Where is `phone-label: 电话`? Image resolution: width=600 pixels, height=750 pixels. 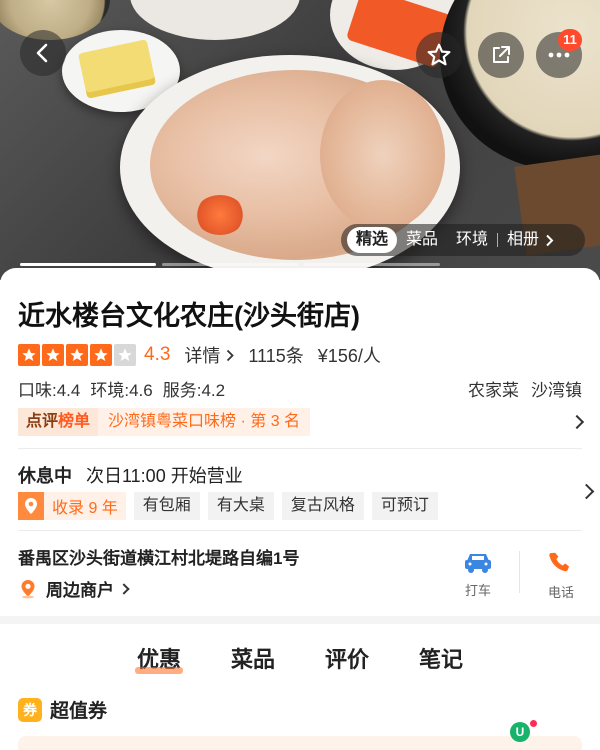 phone-label: 电话 is located at coordinates (560, 592).